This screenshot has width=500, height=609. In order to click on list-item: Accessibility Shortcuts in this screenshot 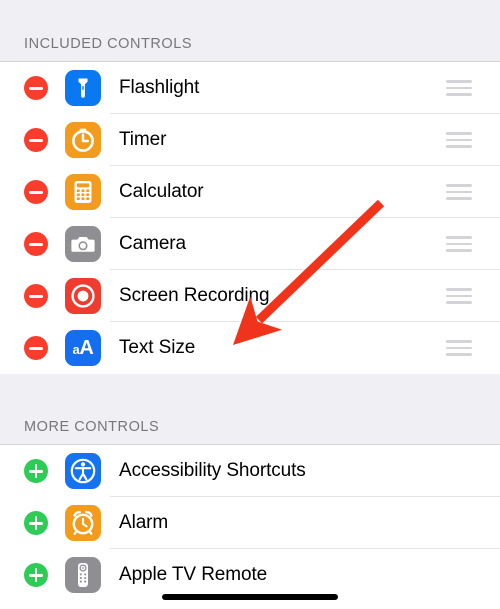, I will do `click(250, 471)`.